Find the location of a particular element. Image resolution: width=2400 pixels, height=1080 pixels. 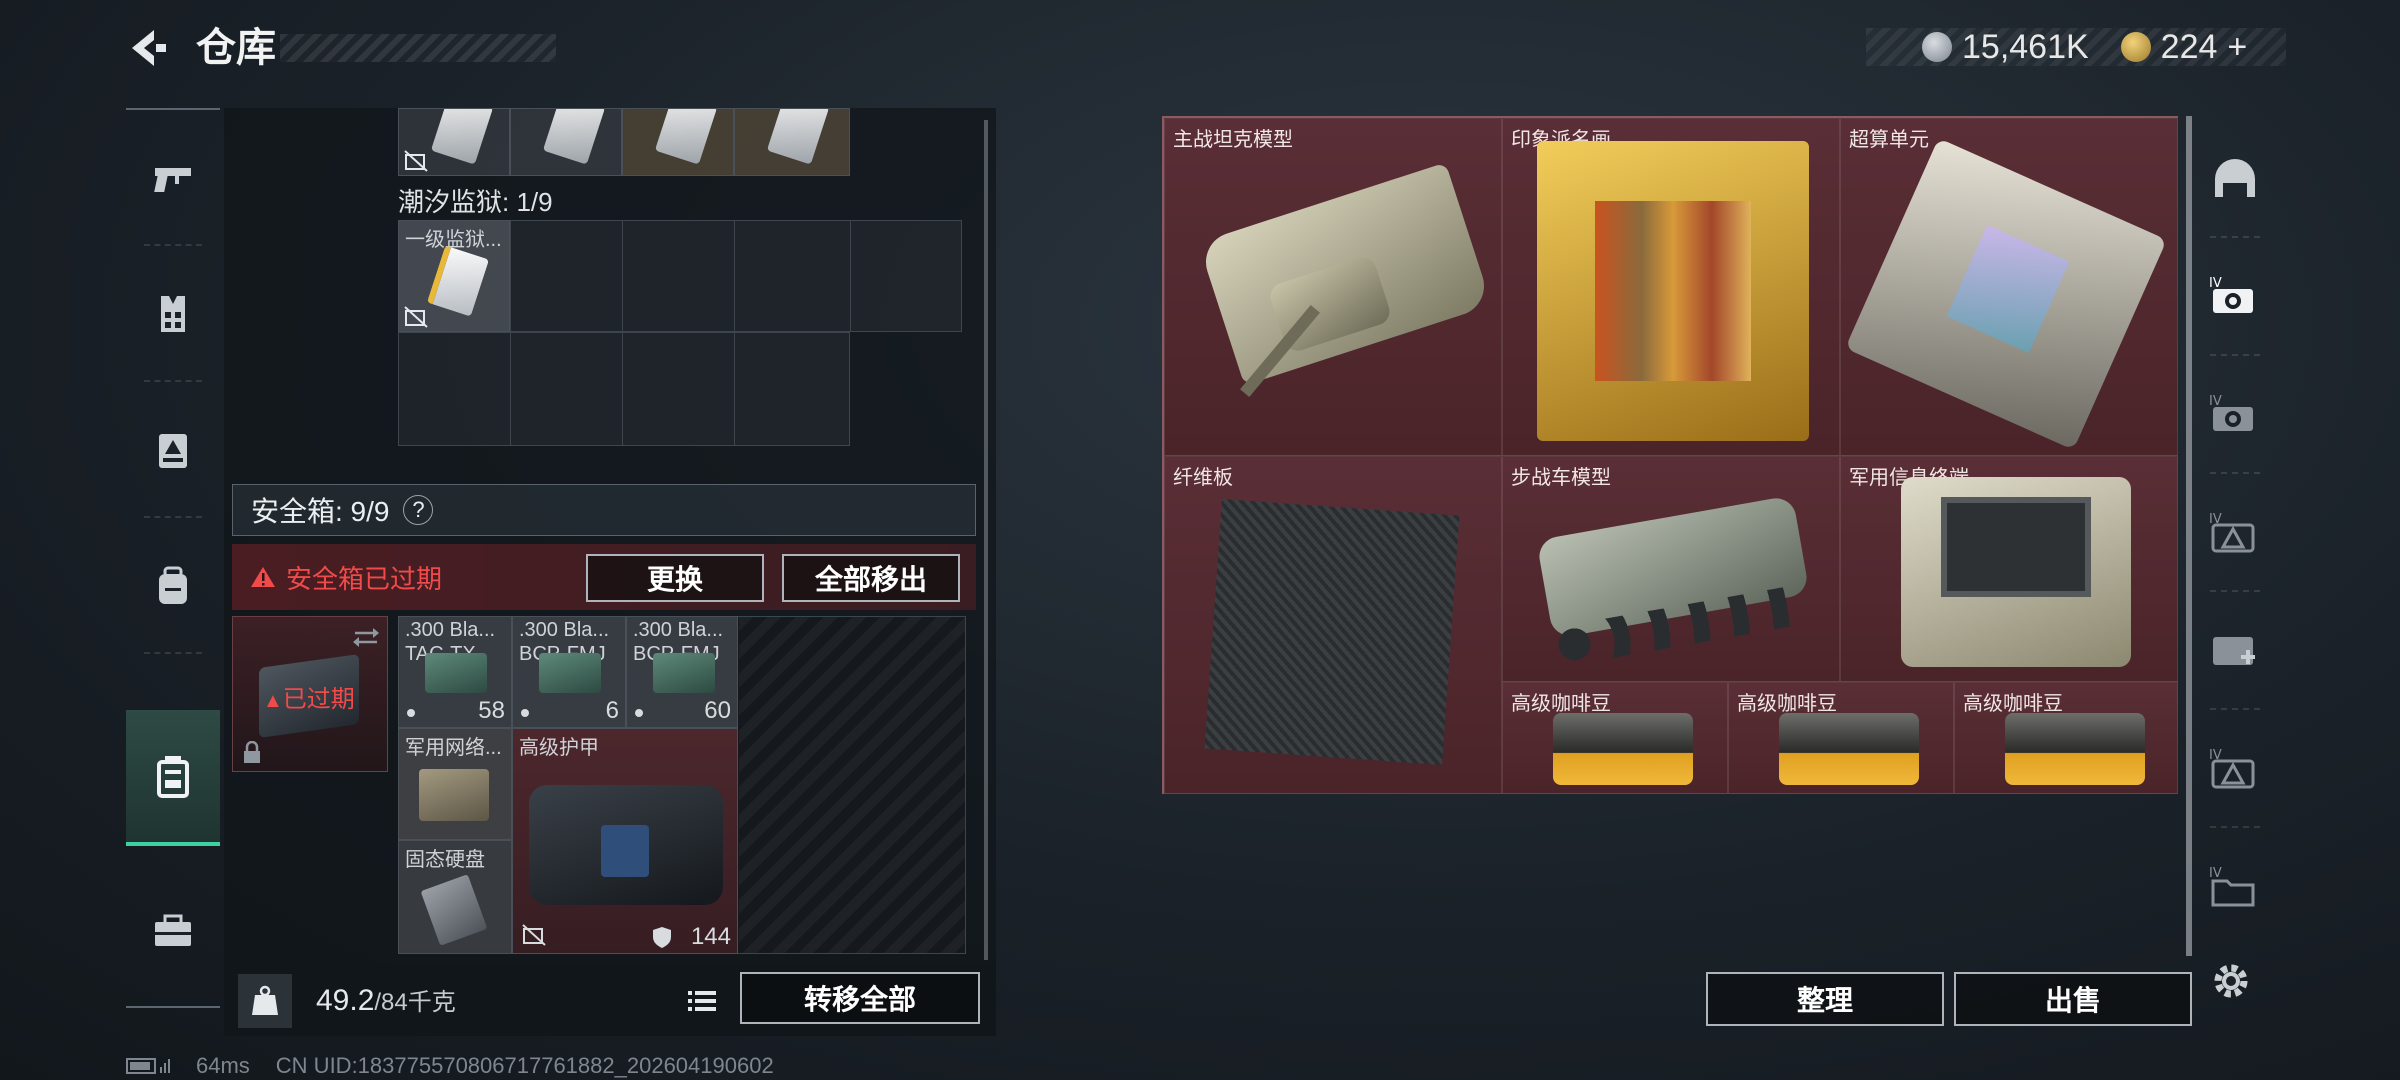

filter-tier4-equipment: IV is located at coordinates (2235, 533).